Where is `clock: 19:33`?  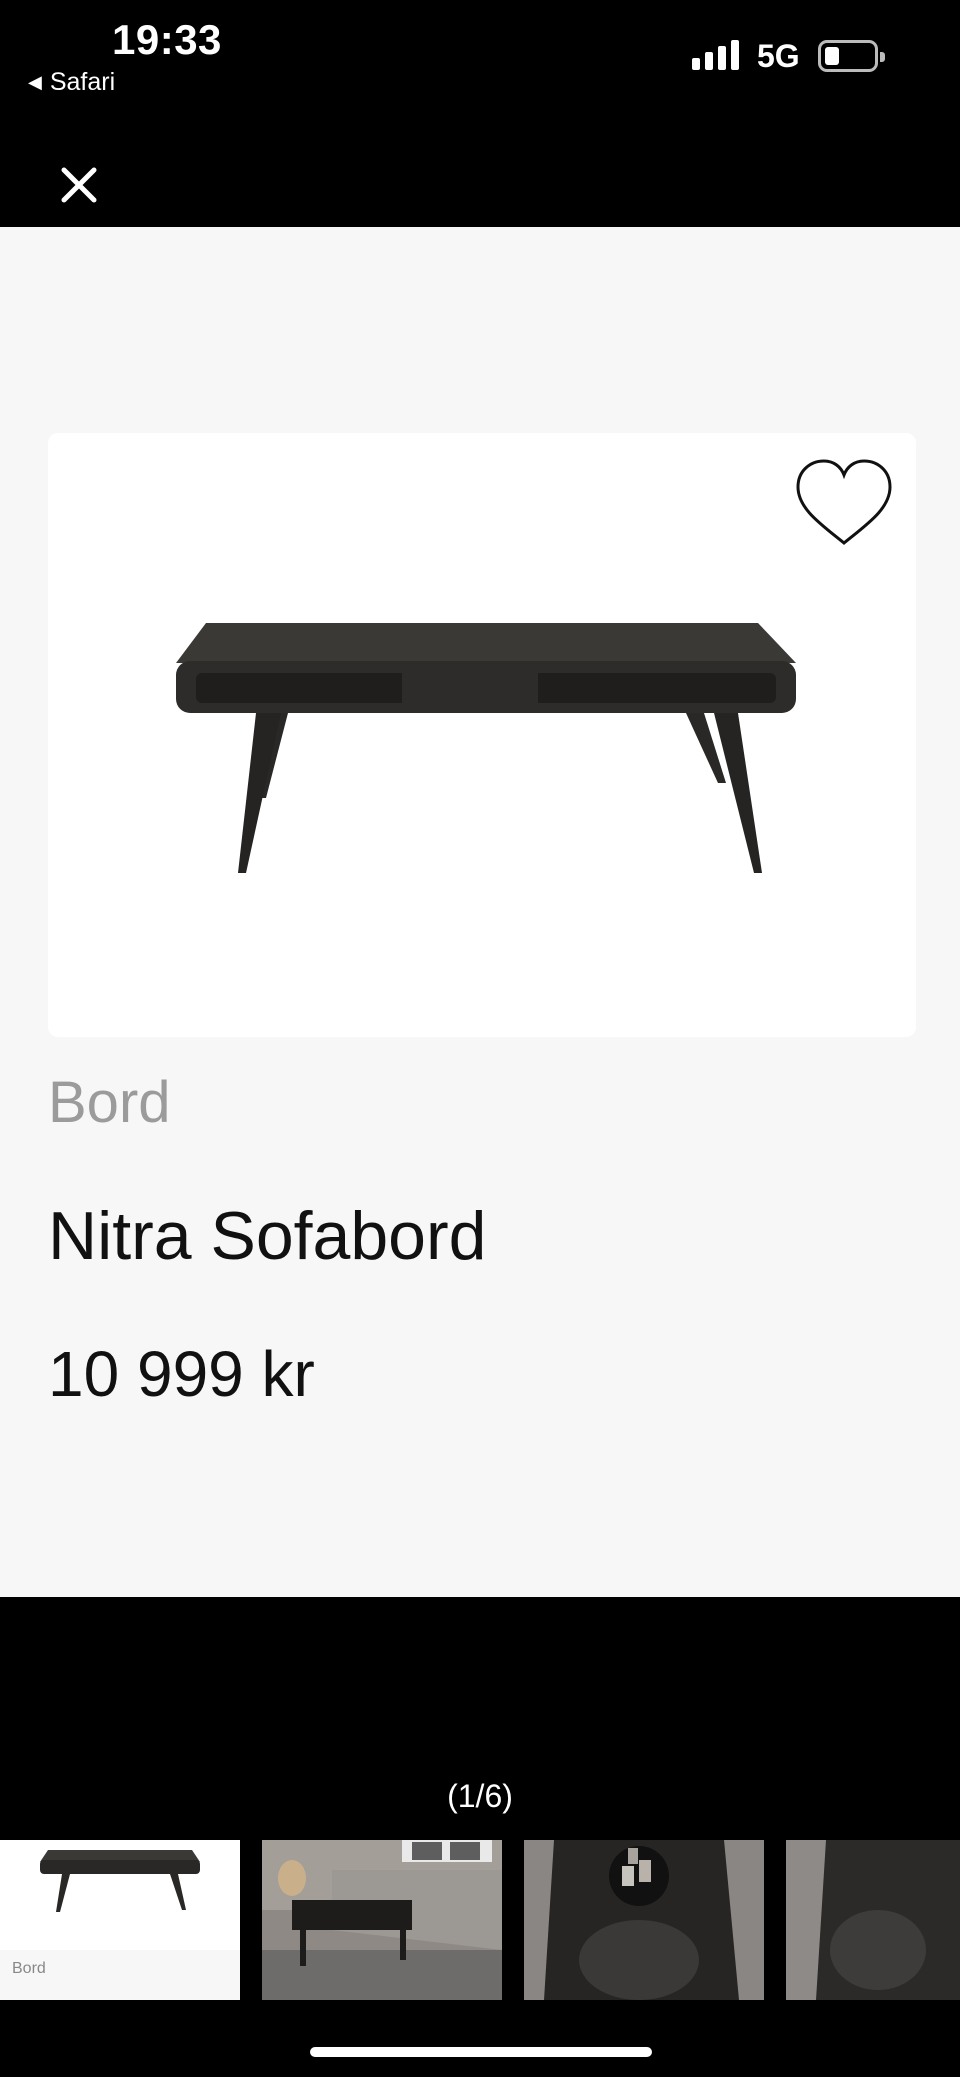 clock: 19:33 is located at coordinates (167, 39).